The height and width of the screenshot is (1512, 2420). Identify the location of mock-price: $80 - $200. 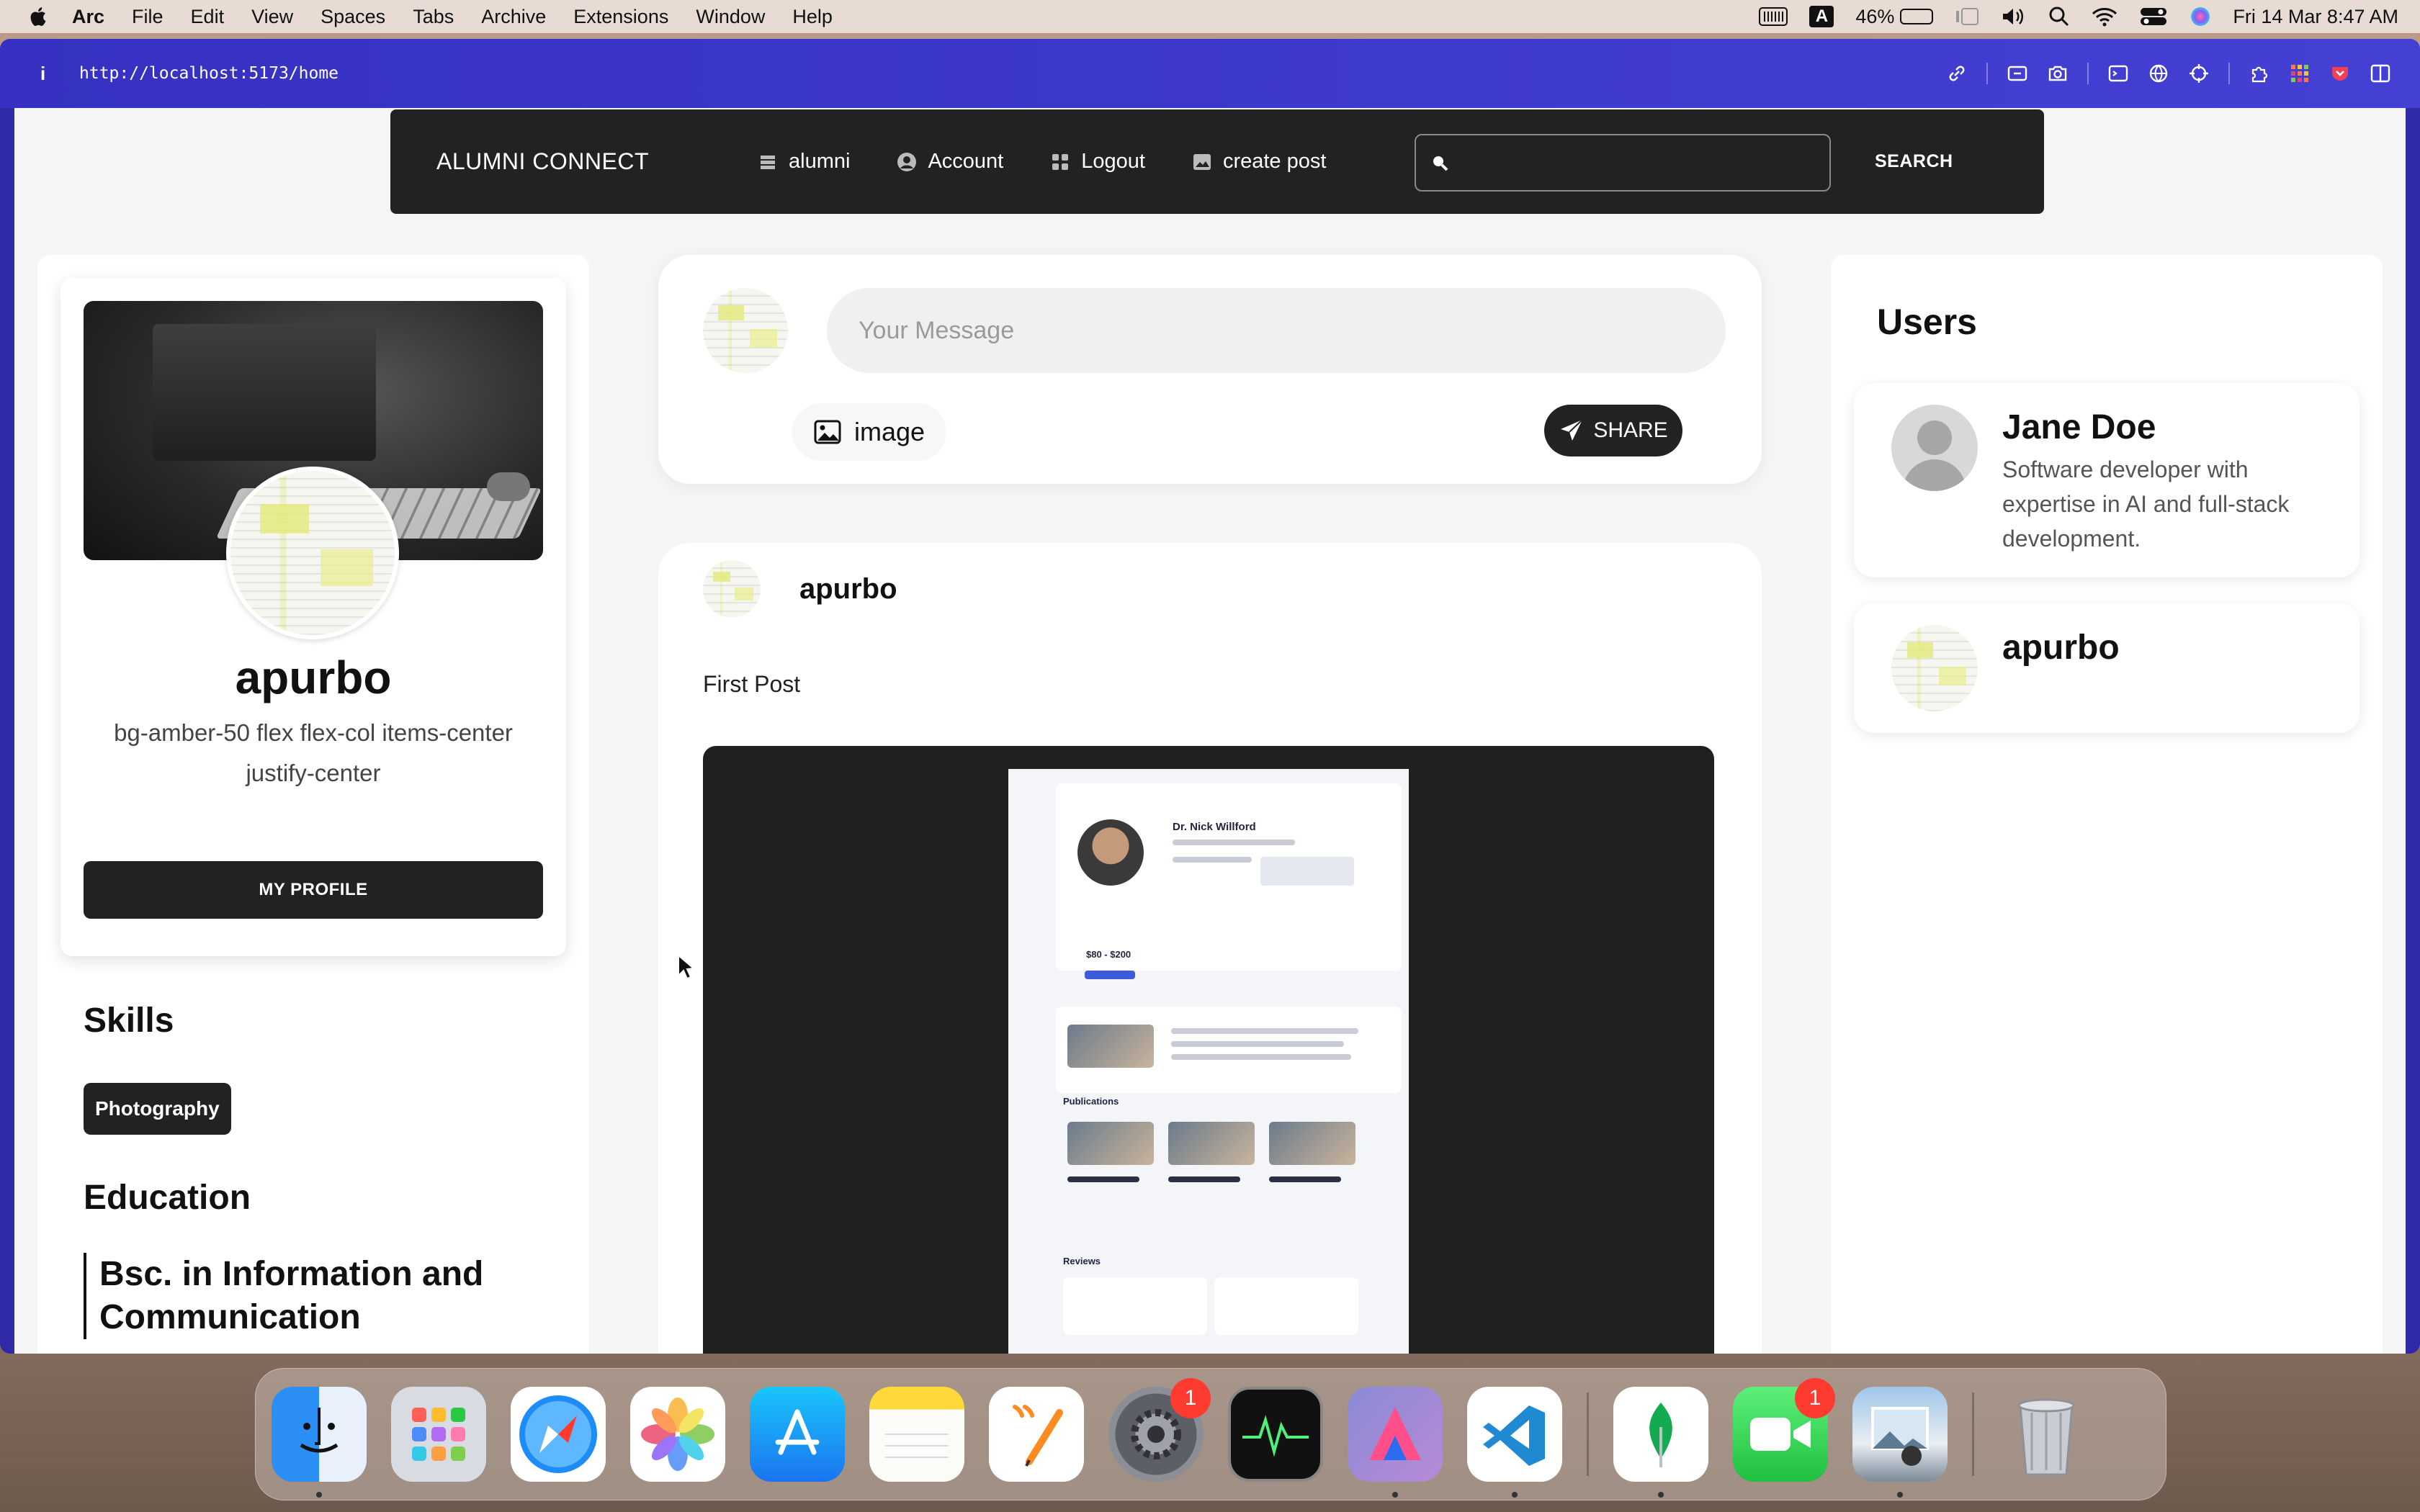
(1108, 954).